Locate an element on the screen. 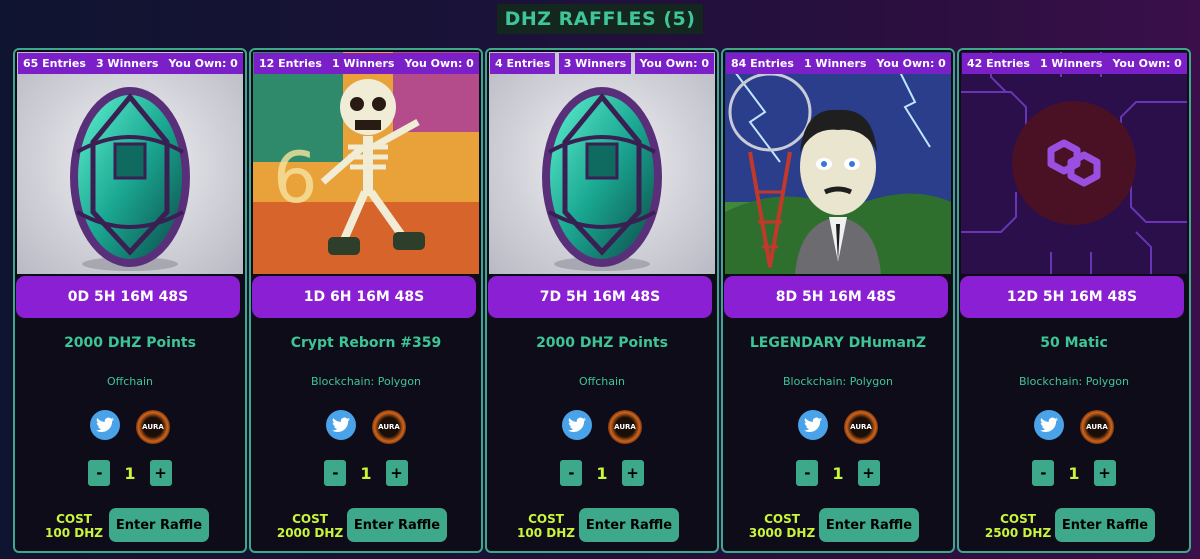  raffle-badges: 84 Entries 1 Winners You Own: 0 is located at coordinates (838, 63).